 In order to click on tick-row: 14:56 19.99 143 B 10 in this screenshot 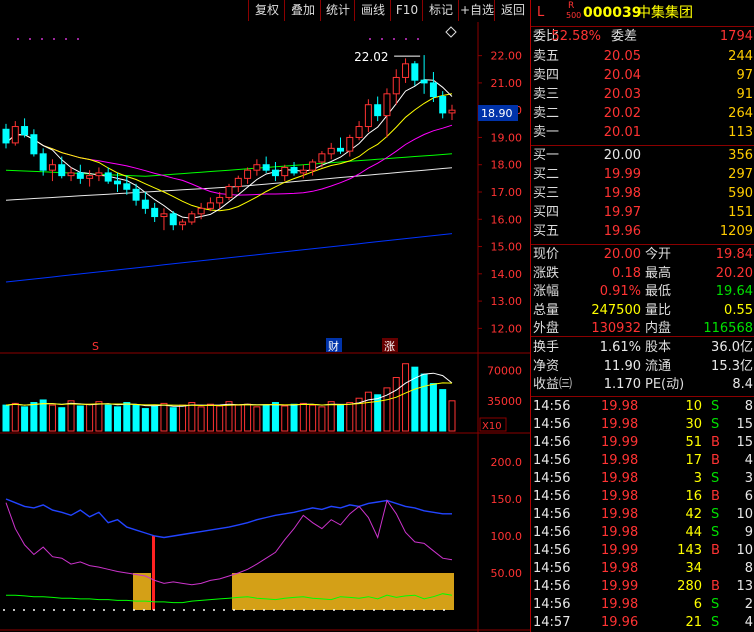, I will do `click(642, 551)`.